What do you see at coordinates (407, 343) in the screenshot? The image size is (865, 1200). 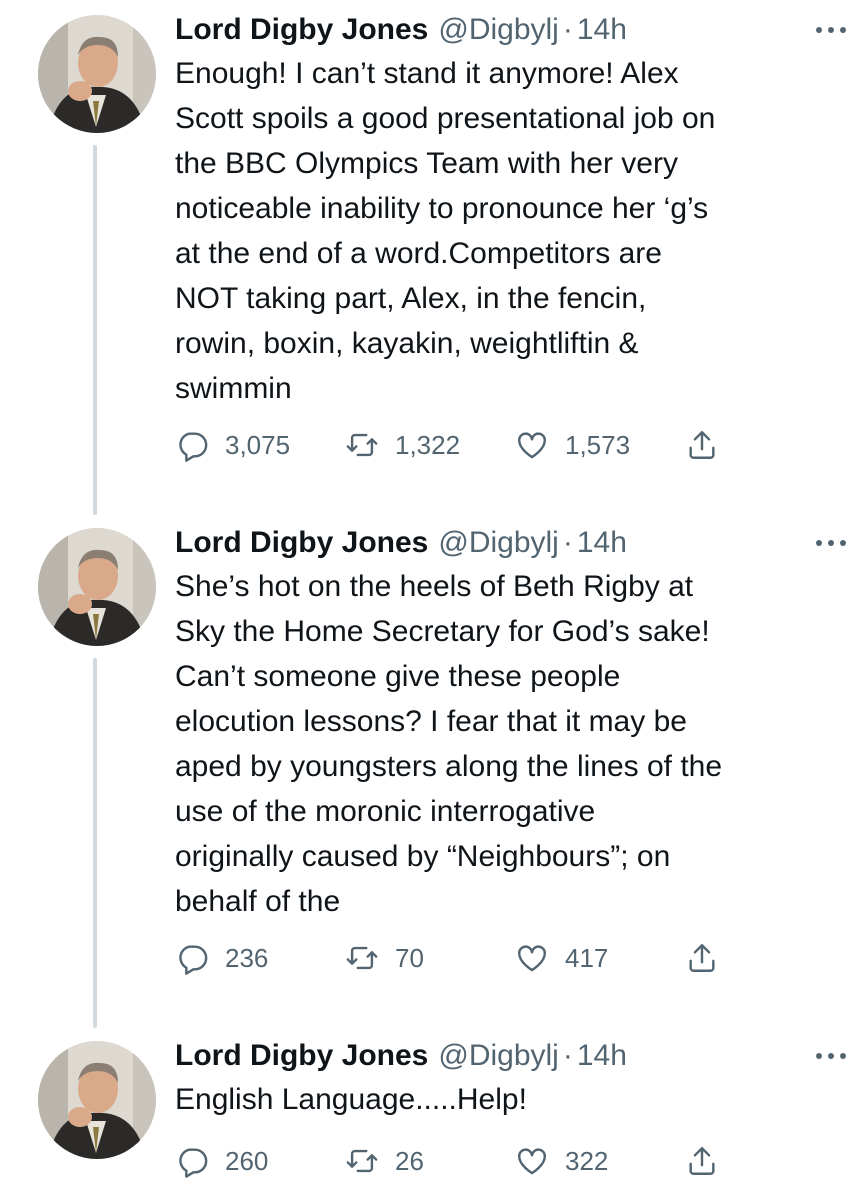 I see `tweet-text-line: rowin, boxin, kayakin, weightliftin &` at bounding box center [407, 343].